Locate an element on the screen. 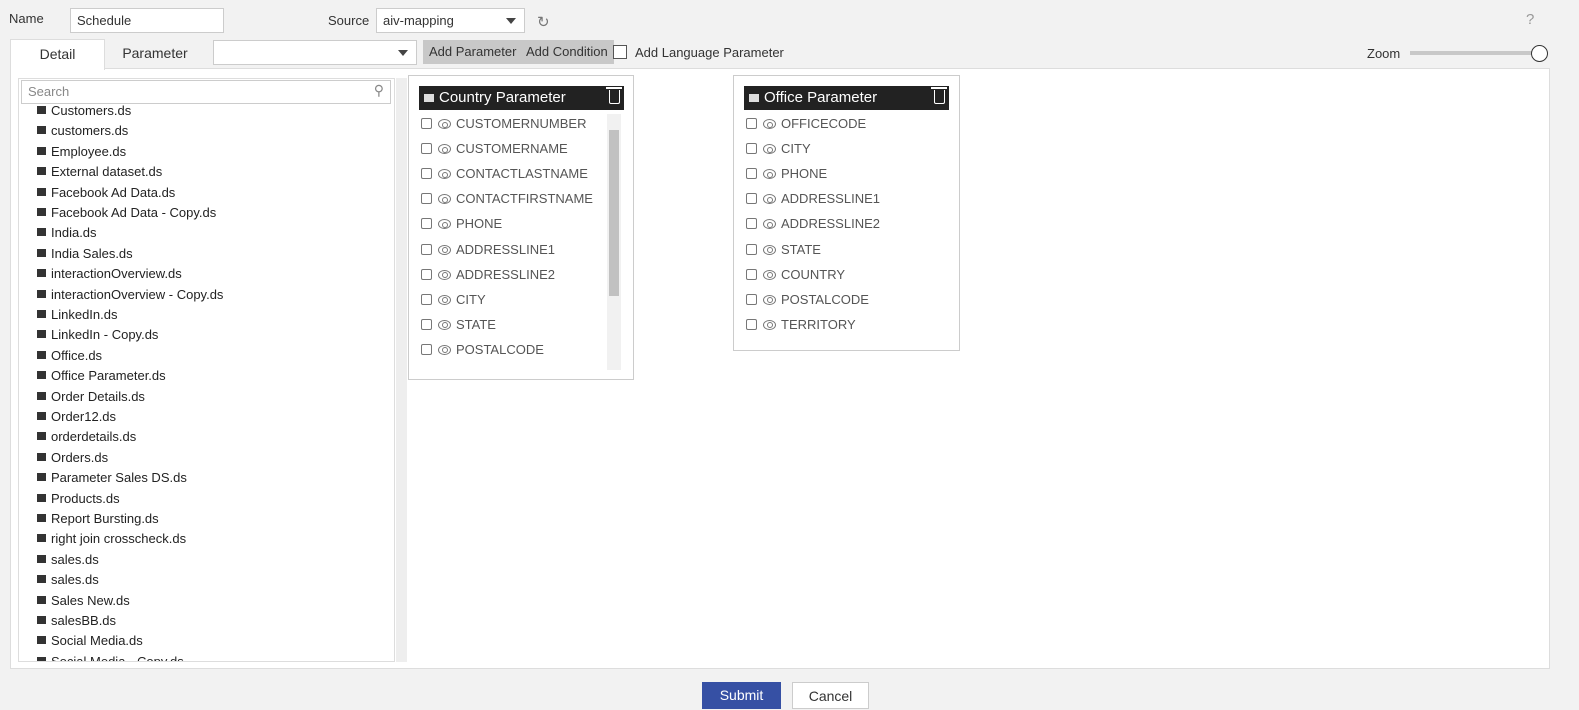 The width and height of the screenshot is (1579, 710). dataset-item: interactionOverview.ds is located at coordinates (109, 274).